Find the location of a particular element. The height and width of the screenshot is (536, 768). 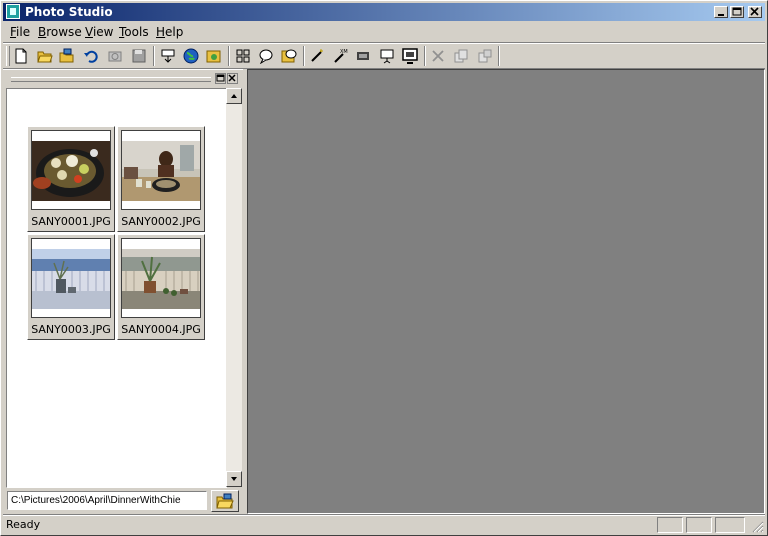

thumbnail-item: SANY0003.JPG is located at coordinates (71, 287).